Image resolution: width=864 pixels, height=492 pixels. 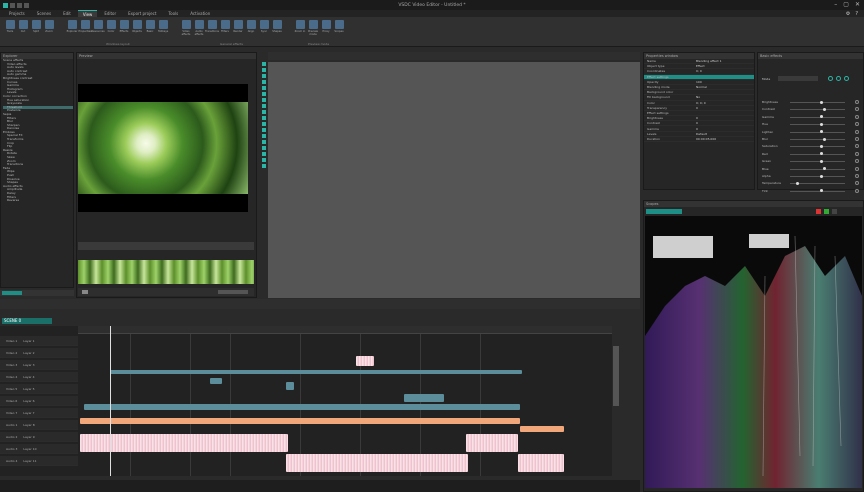 What do you see at coordinates (339, 29) in the screenshot?
I see `ribbon-button-scopes: Scopes` at bounding box center [339, 29].